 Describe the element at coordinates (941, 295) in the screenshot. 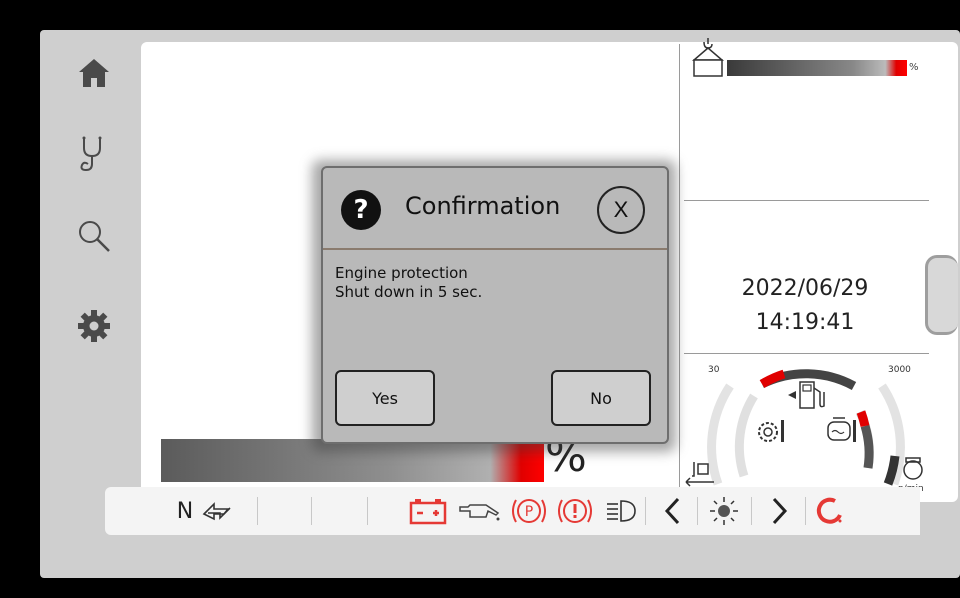

I see `side-tab-handle` at that location.